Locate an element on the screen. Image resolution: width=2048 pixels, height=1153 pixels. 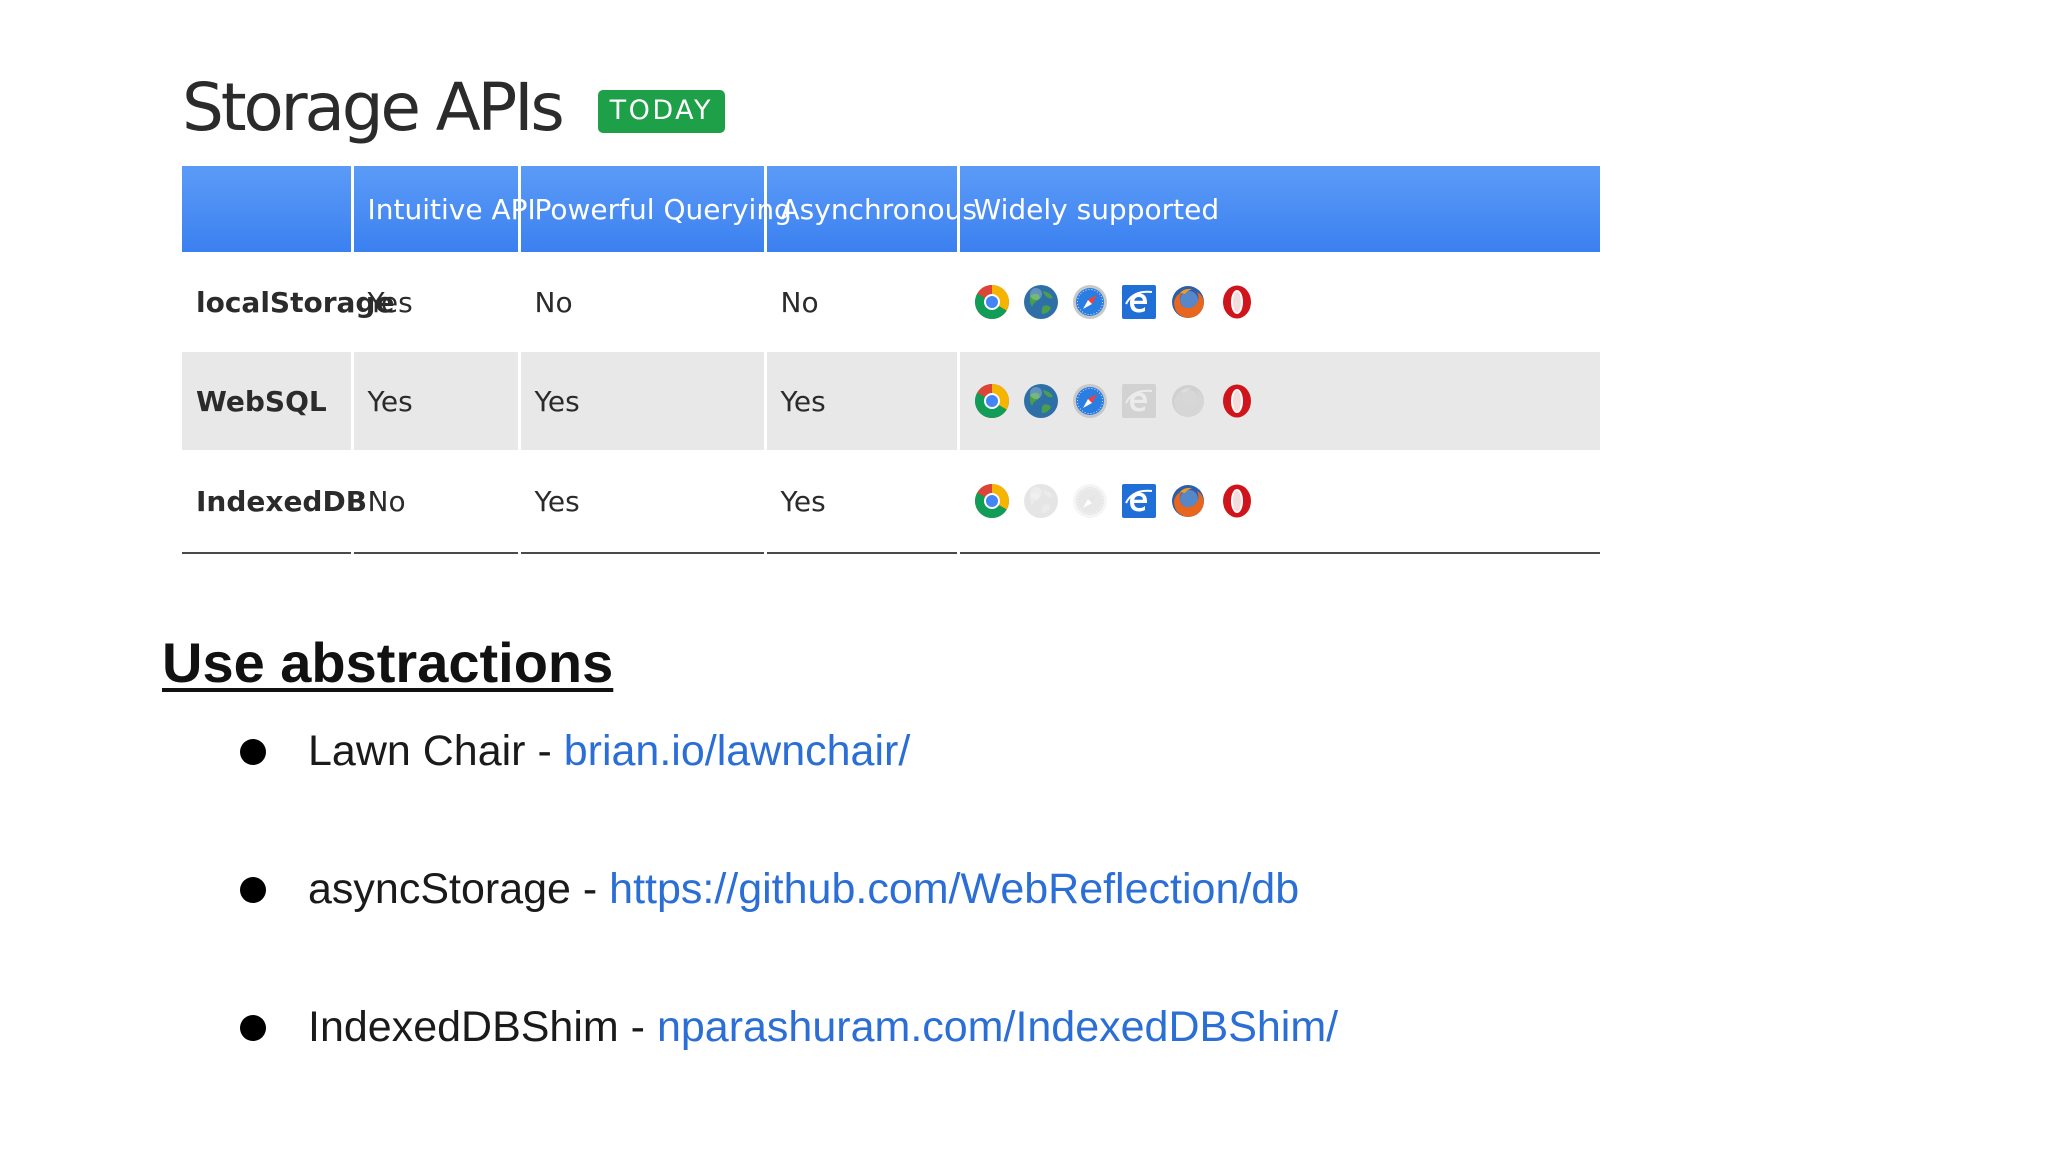
header-intuitive-api: Intuitive API is located at coordinates (443, 209).